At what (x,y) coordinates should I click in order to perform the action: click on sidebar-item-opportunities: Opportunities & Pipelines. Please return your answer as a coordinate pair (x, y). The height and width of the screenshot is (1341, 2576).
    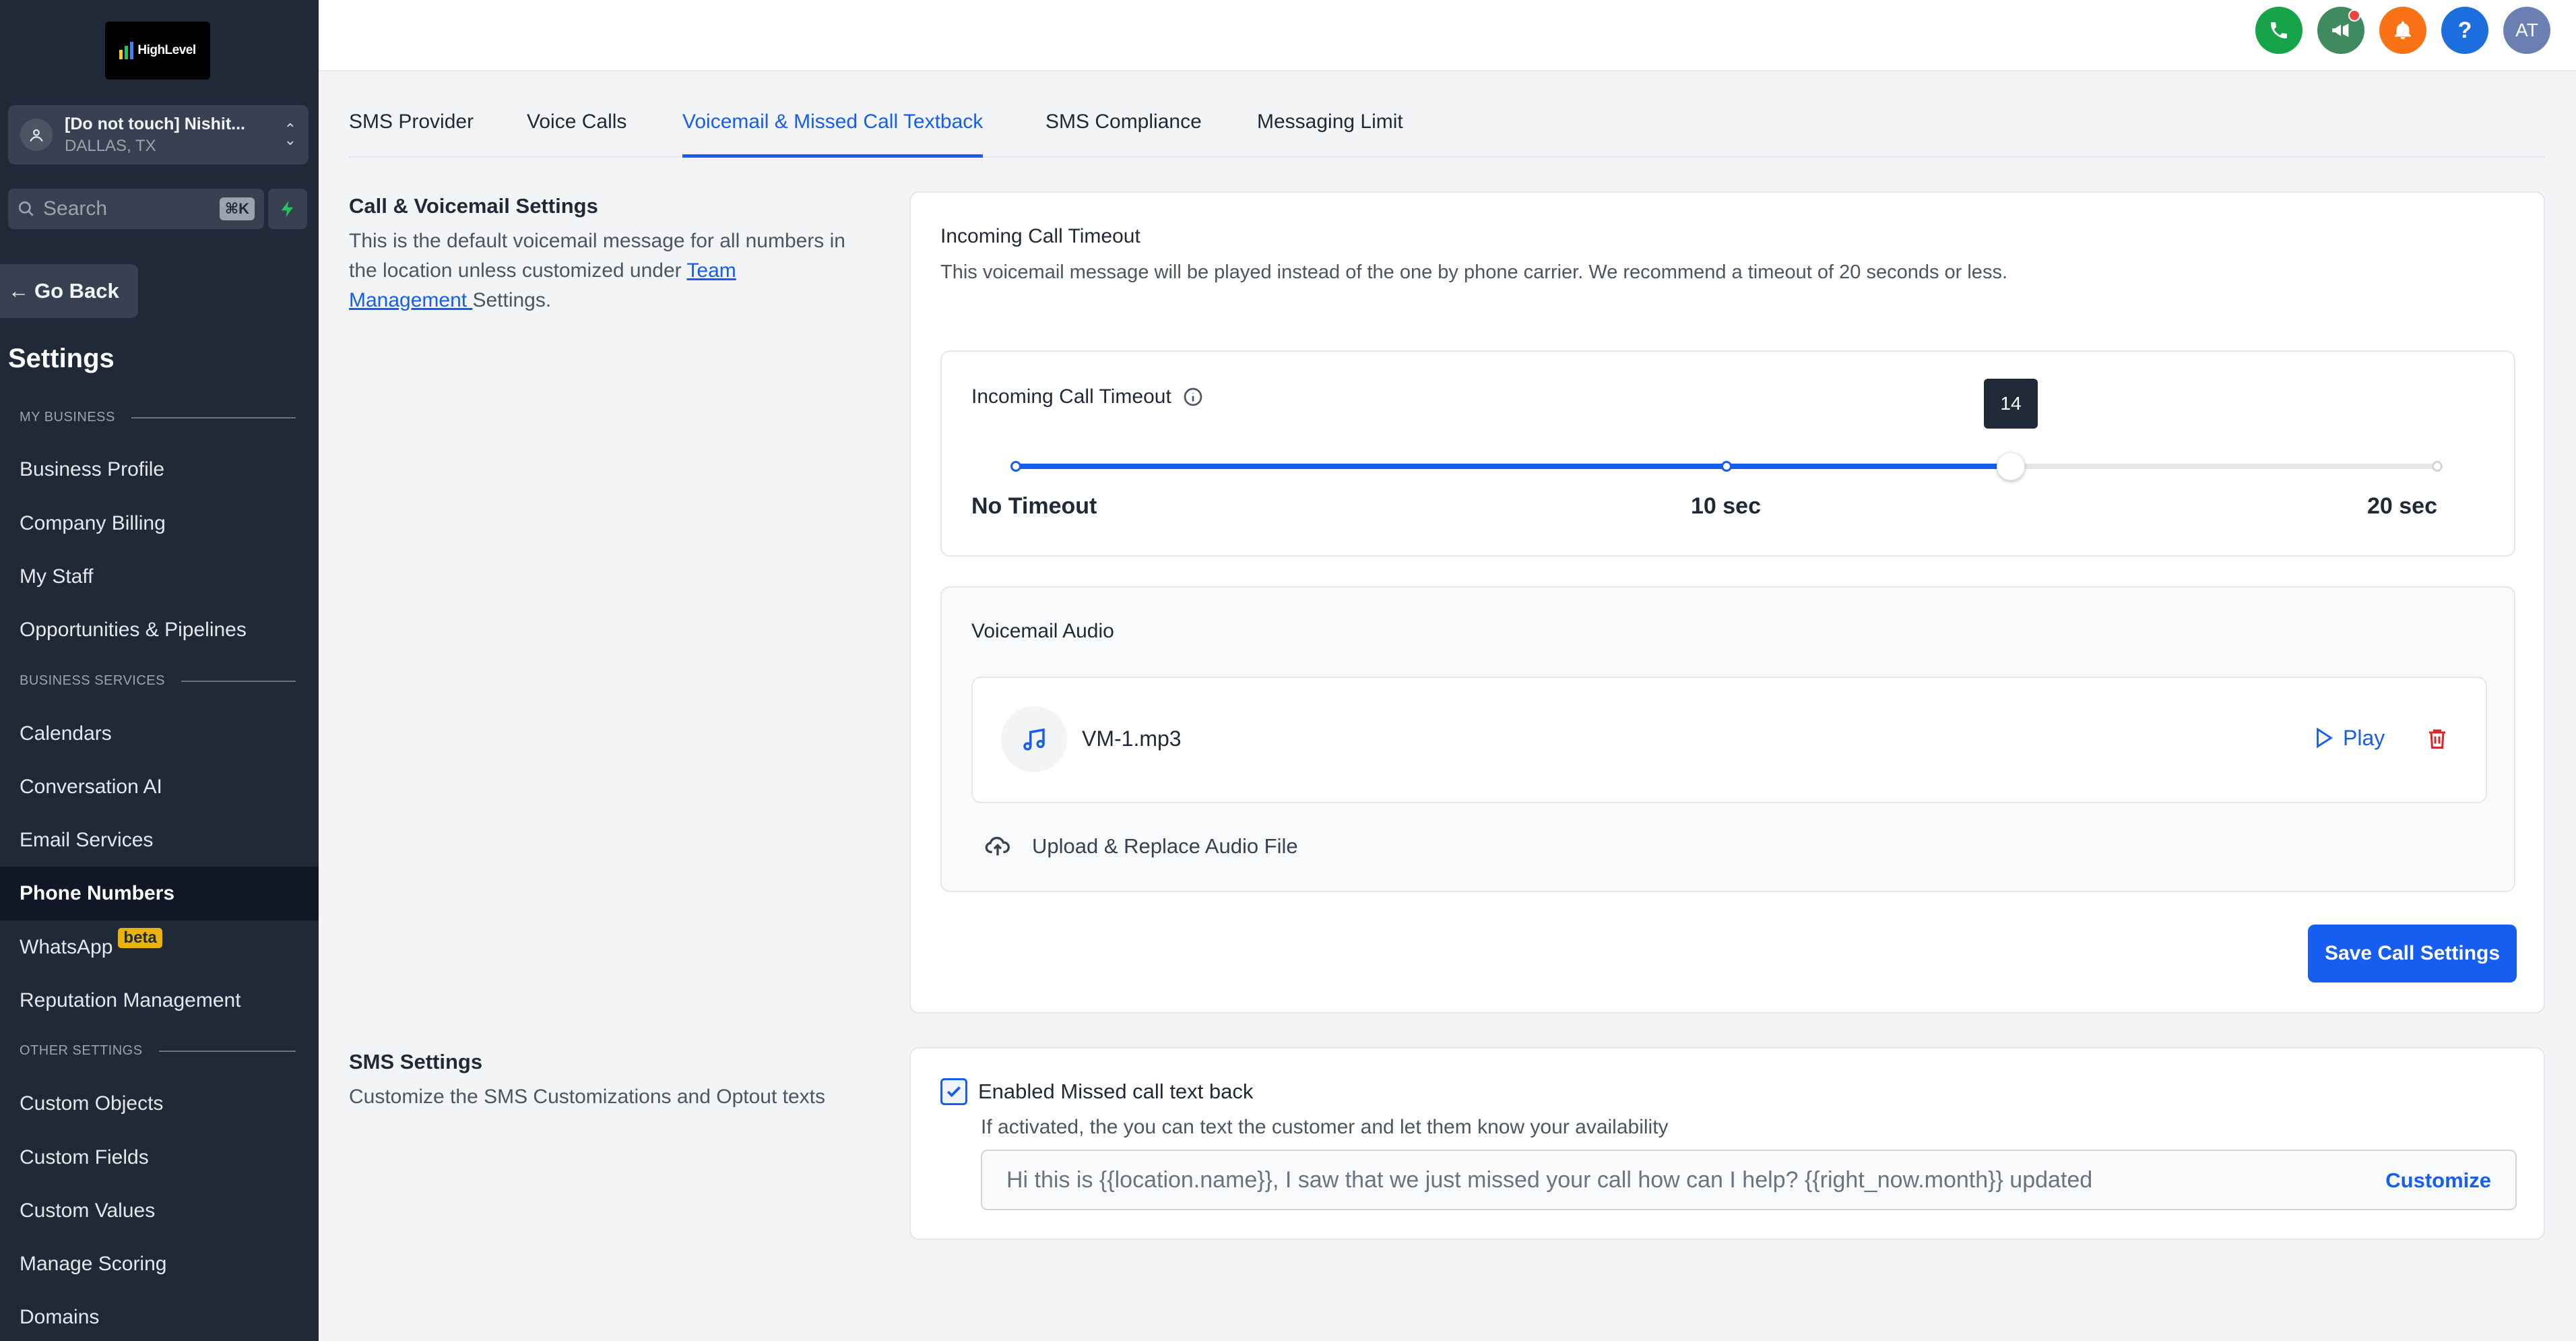
    Looking at the image, I should click on (160, 630).